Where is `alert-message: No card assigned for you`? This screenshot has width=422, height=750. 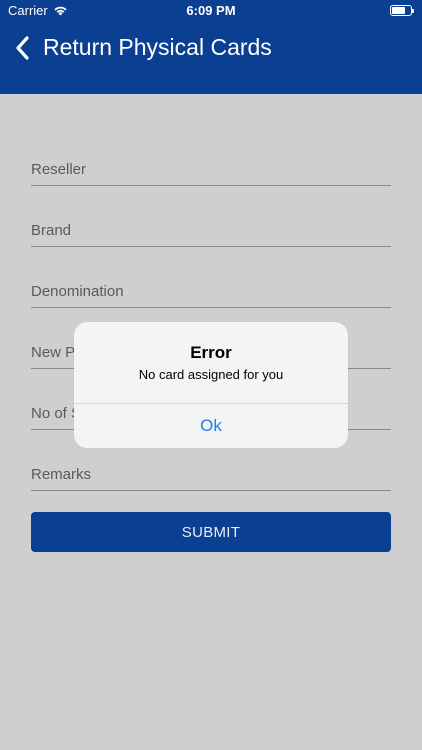 alert-message: No card assigned for you is located at coordinates (211, 374).